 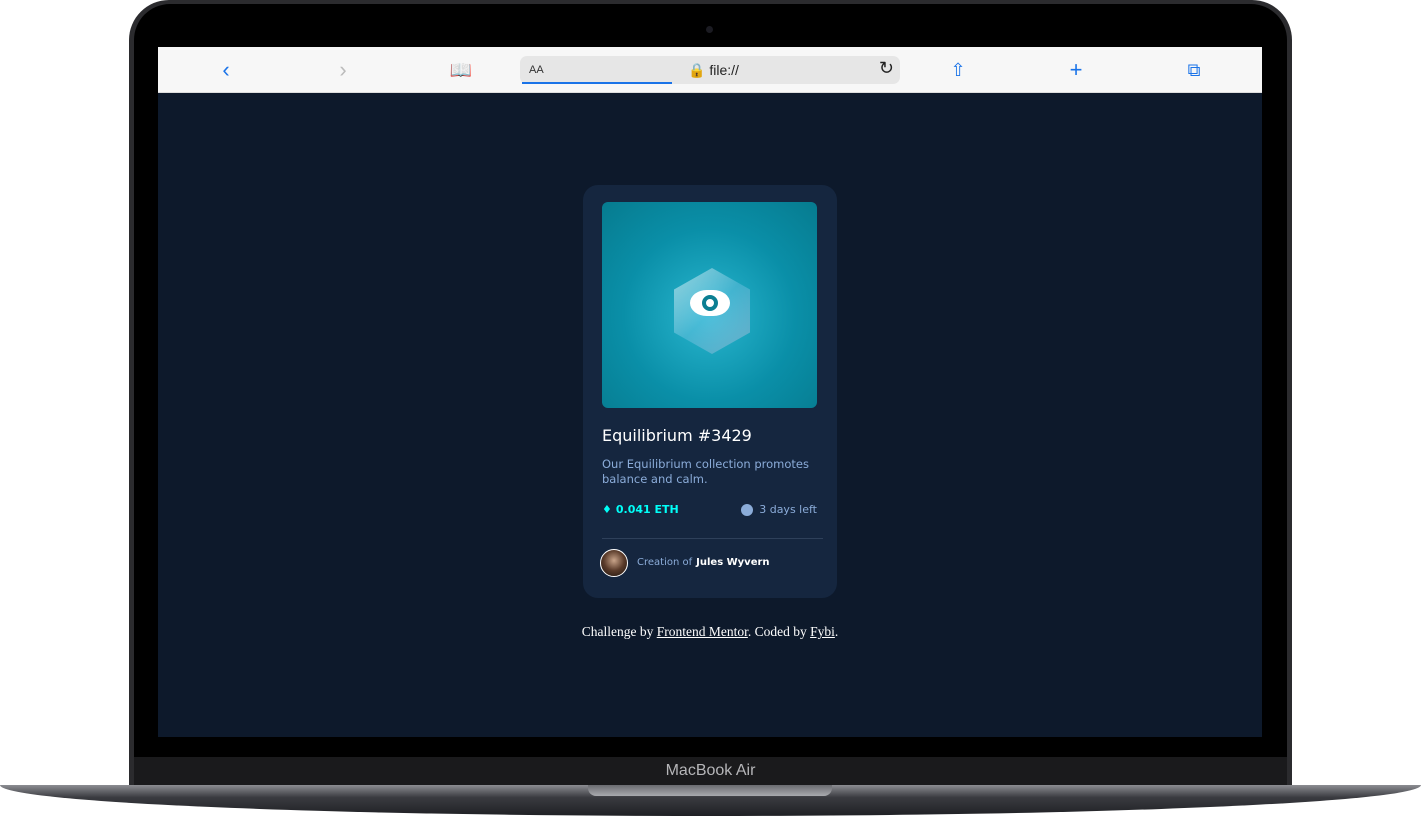 What do you see at coordinates (1076, 70) in the screenshot?
I see `new-tab-icon: +` at bounding box center [1076, 70].